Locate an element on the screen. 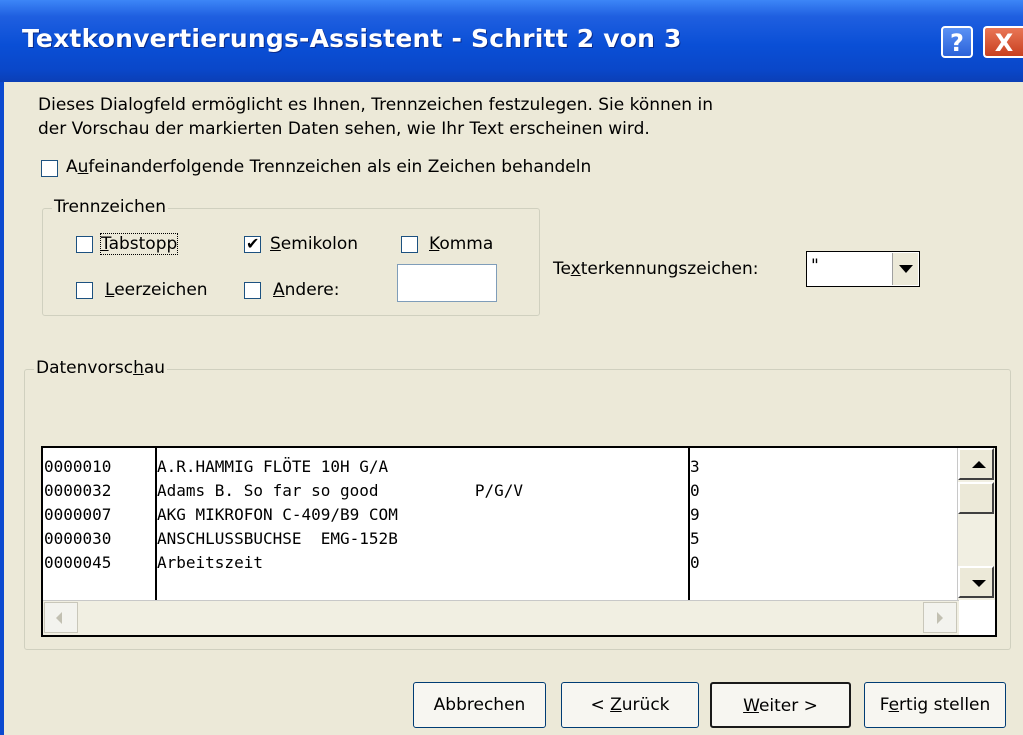 This screenshot has height=735, width=1023. other-delimiter-input is located at coordinates (447, 283).